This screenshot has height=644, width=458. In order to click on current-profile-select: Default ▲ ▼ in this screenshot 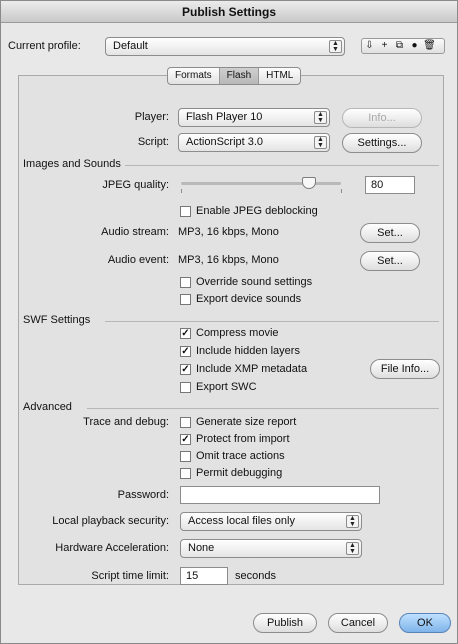, I will do `click(225, 46)`.